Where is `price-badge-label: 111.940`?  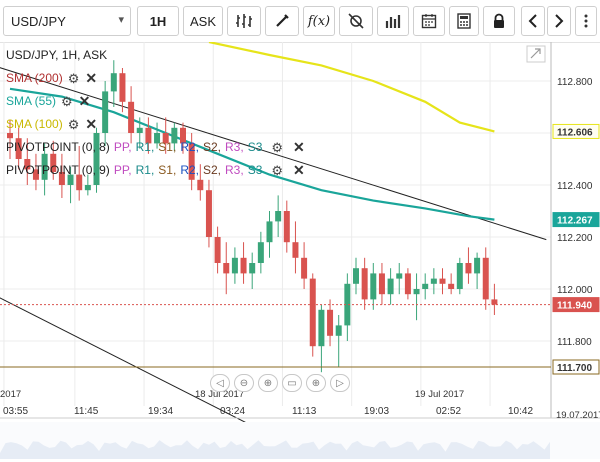
price-badge-label: 111.940 is located at coordinates (574, 306).